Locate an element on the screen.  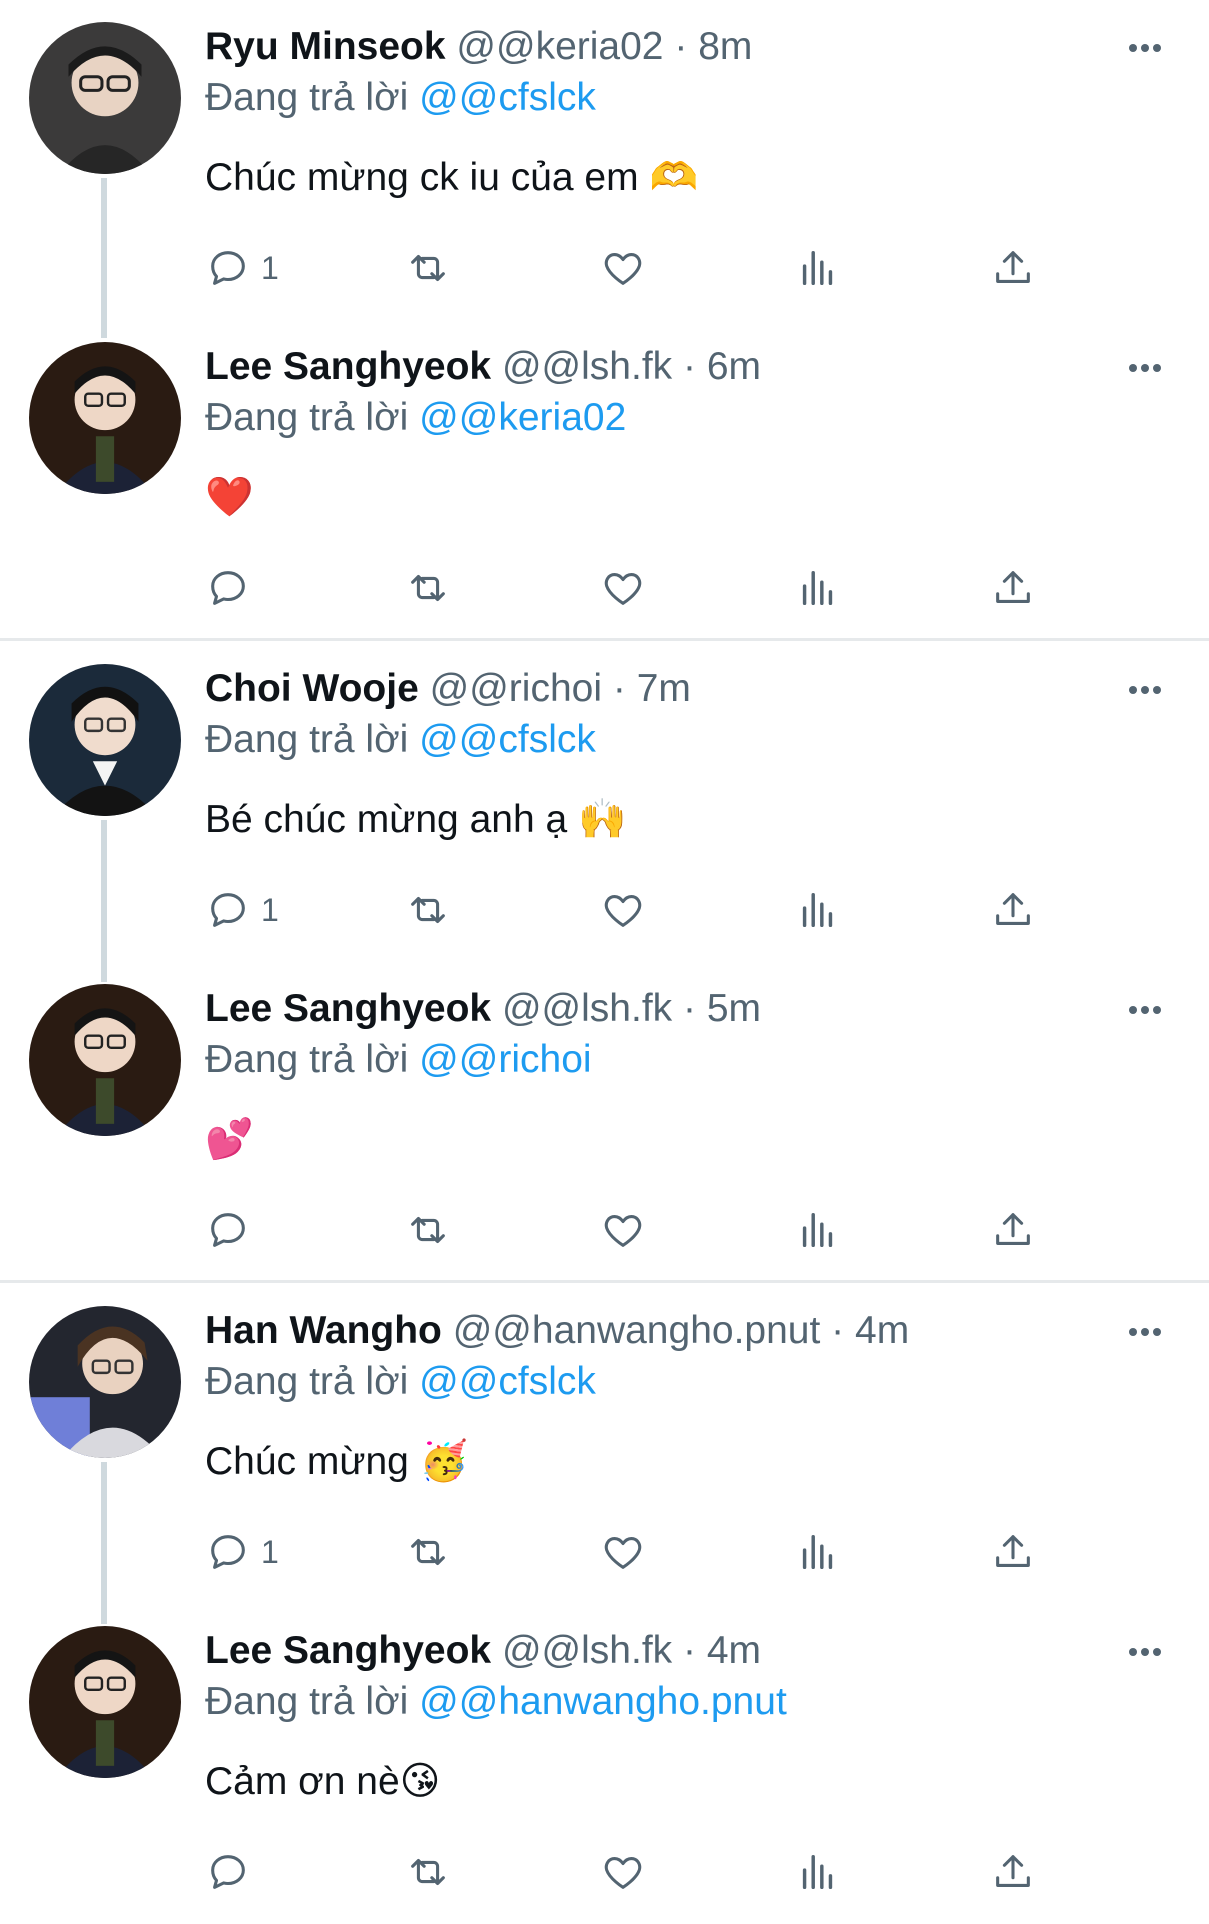
replying-mention: @@richoi is located at coordinates (505, 1059).